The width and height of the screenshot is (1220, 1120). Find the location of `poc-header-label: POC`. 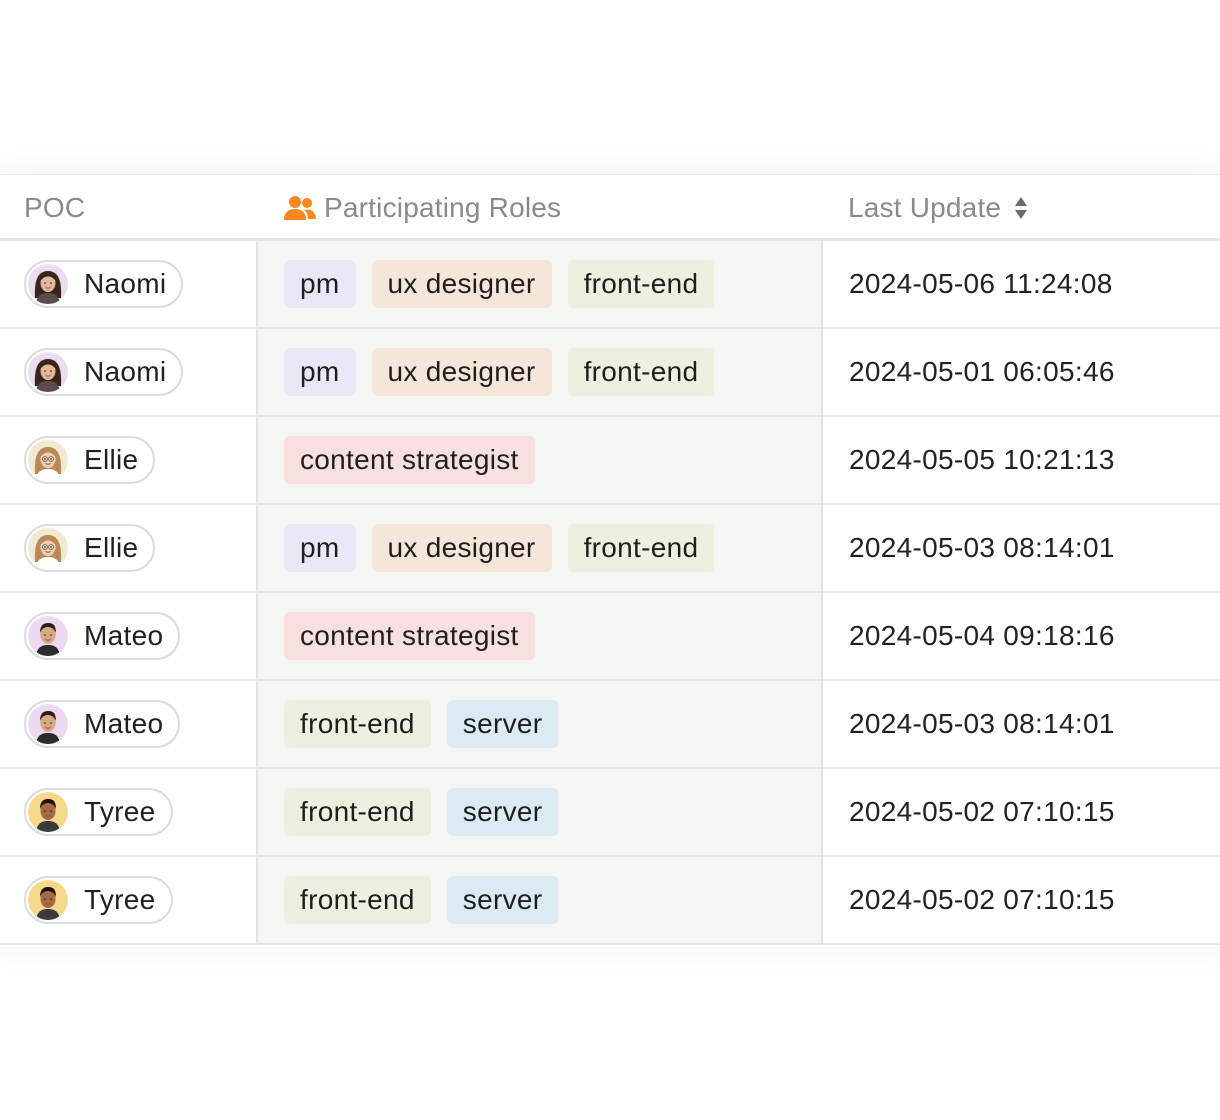

poc-header-label: POC is located at coordinates (55, 207).